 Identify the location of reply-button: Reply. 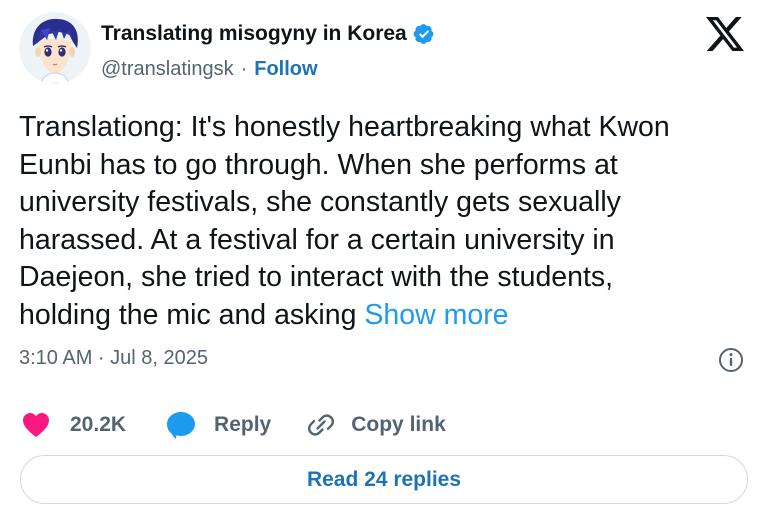
(218, 425).